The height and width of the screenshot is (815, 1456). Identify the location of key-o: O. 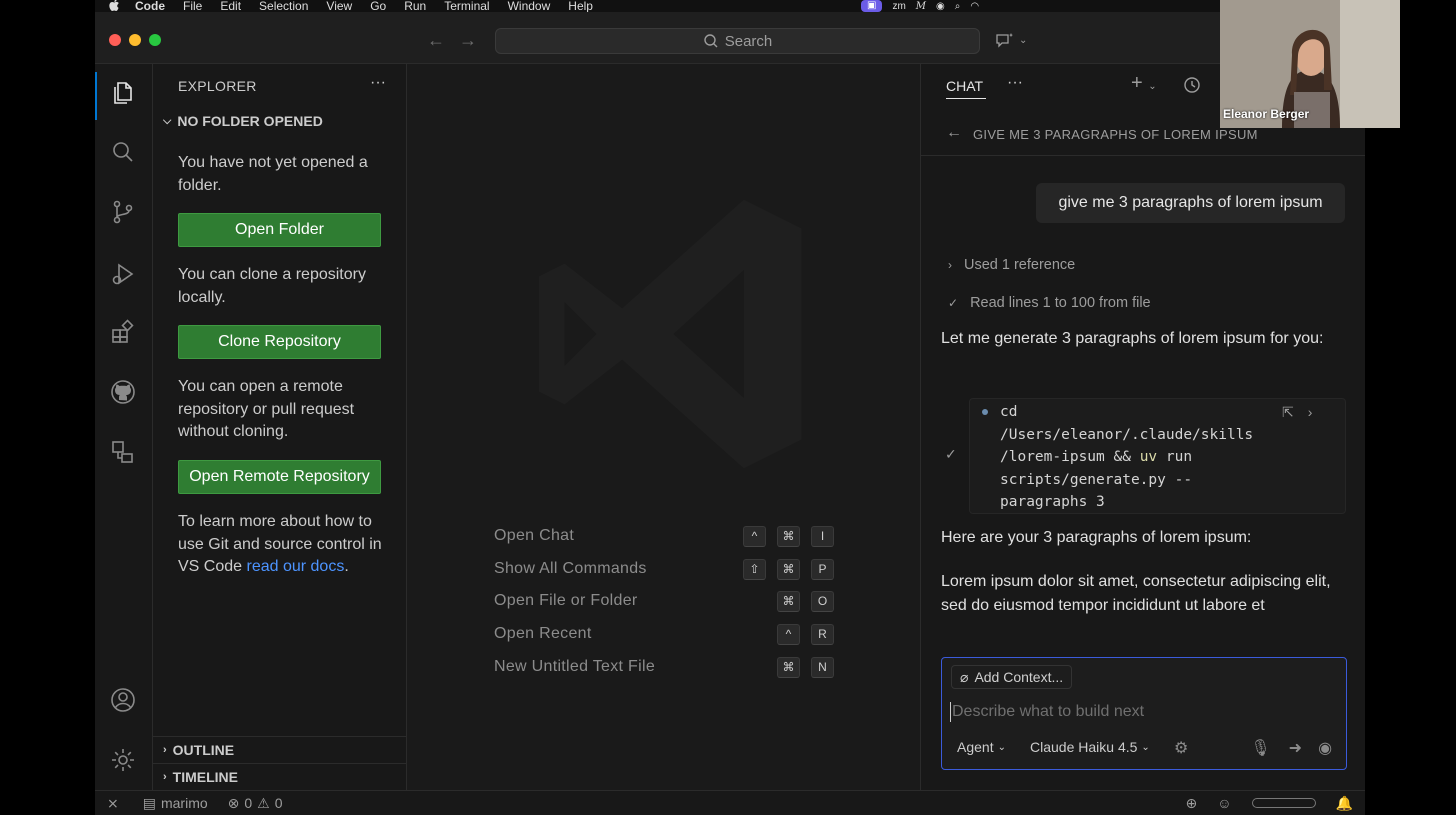
(822, 601).